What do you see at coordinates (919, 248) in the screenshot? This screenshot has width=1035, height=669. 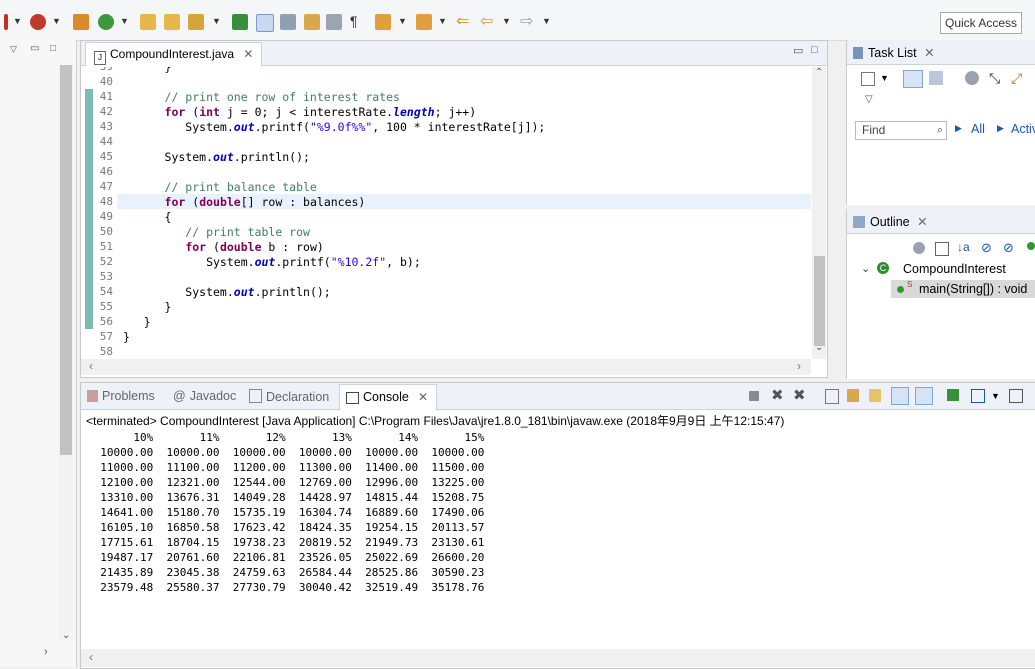 I see `hide-fields-icon` at bounding box center [919, 248].